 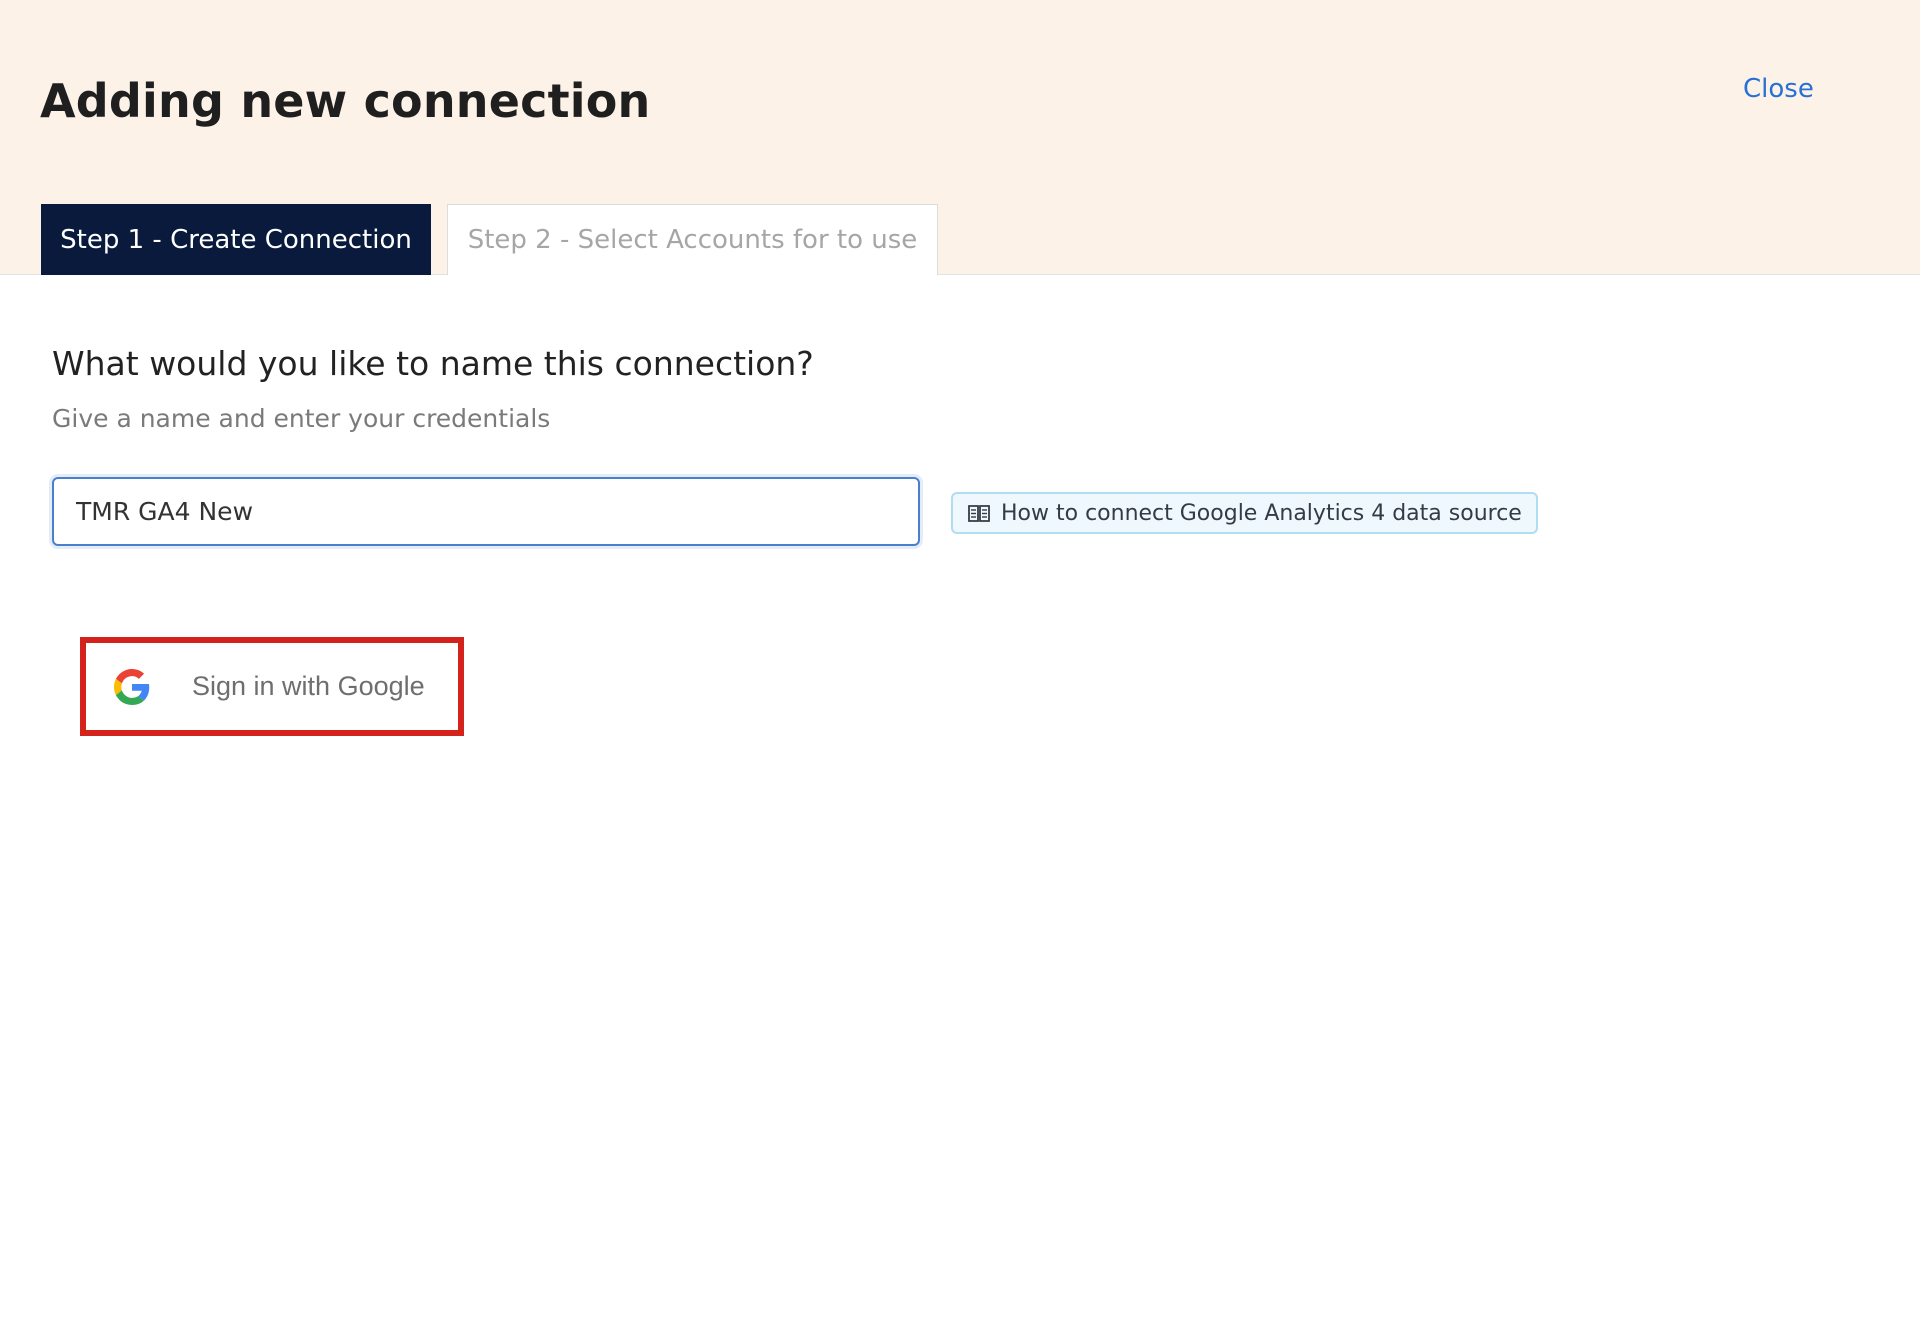 I want to click on connection-name-input, so click(x=486, y=511).